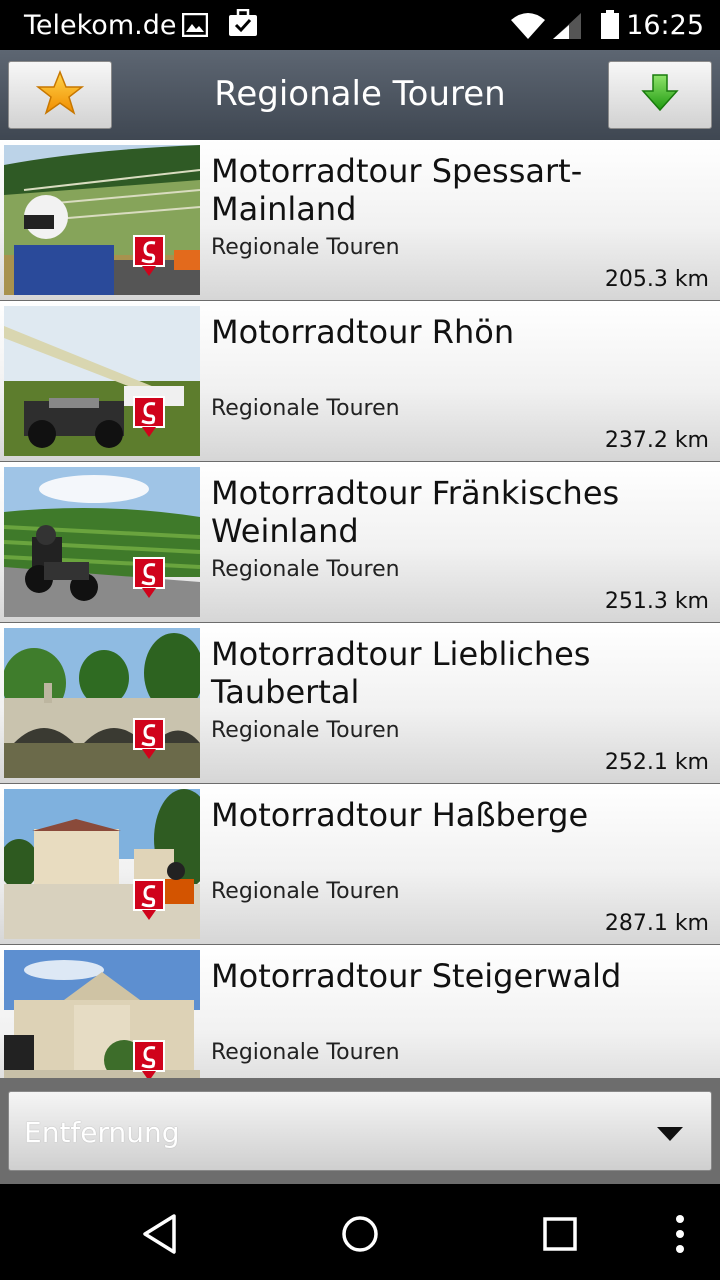  Describe the element at coordinates (656, 923) in the screenshot. I see `tour-distance: 287.1 km` at that location.